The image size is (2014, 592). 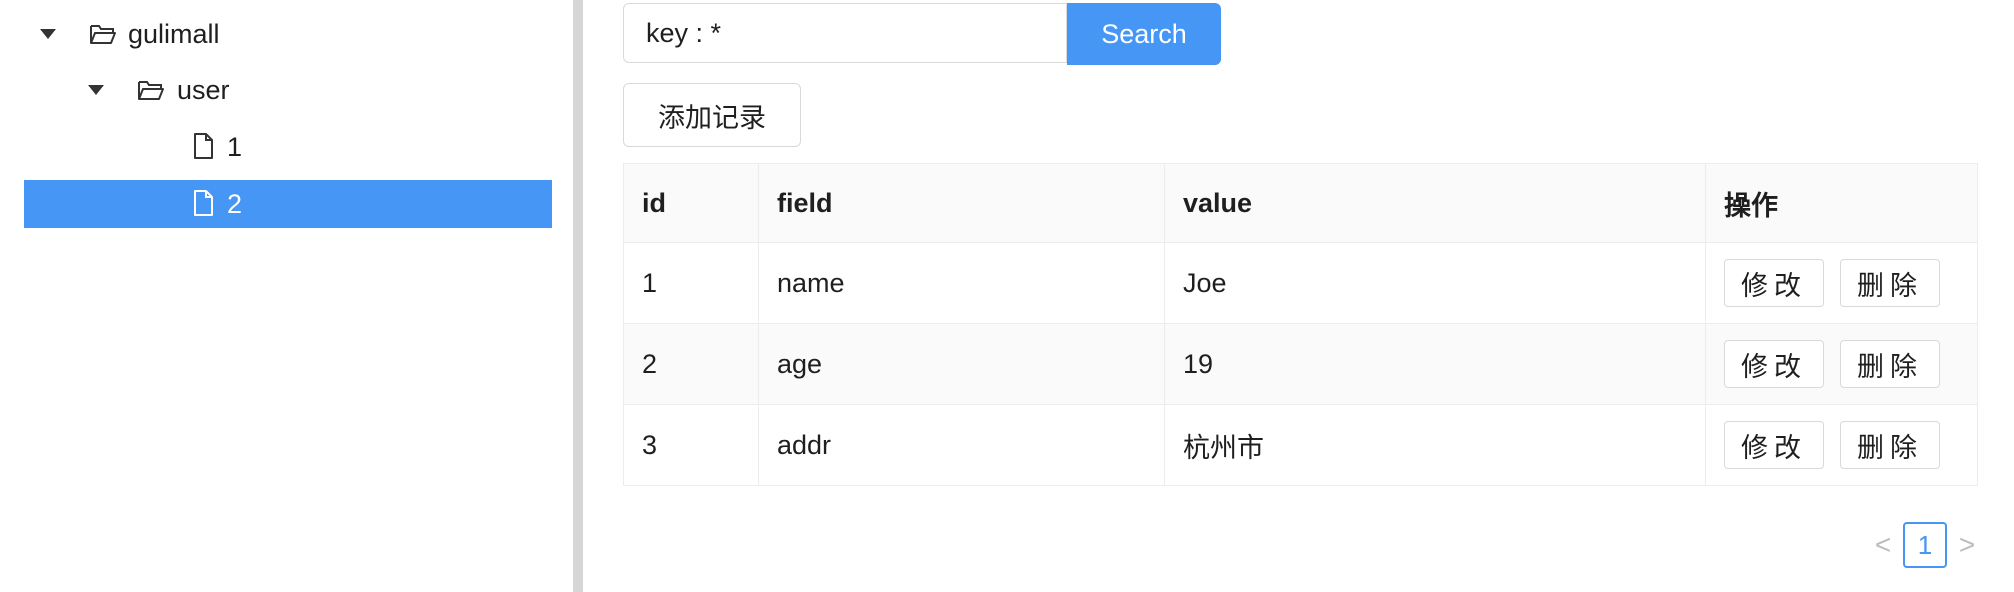 What do you see at coordinates (1434, 203) in the screenshot?
I see `column-header-value: value` at bounding box center [1434, 203].